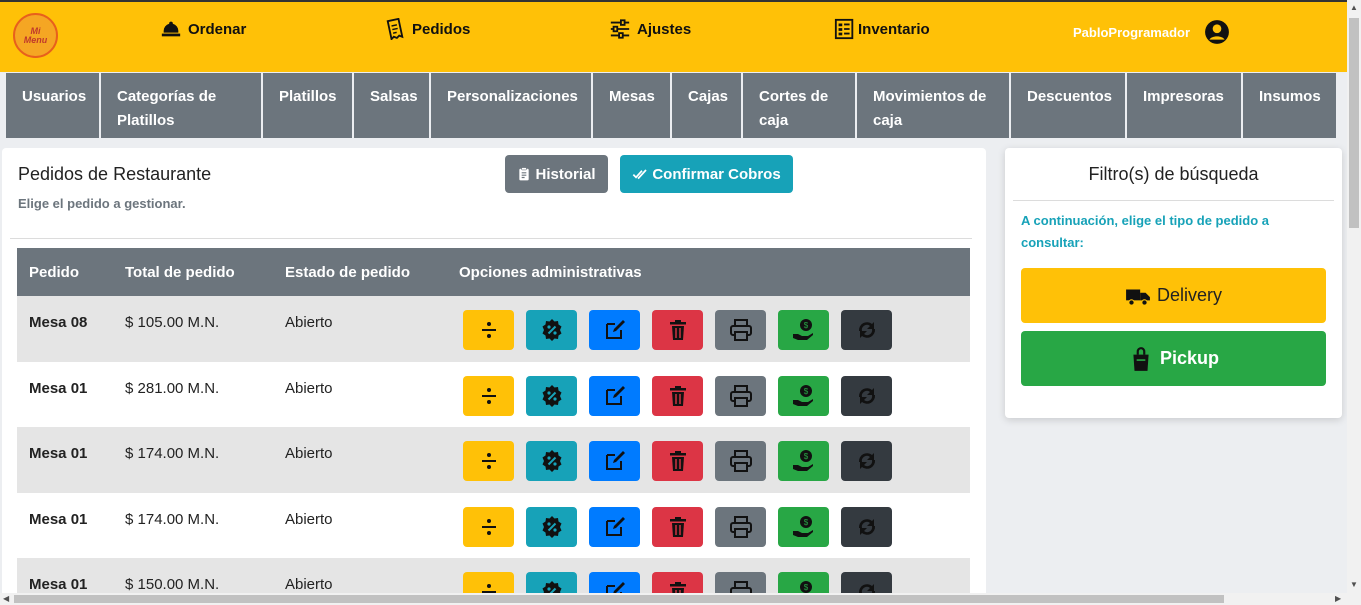  Describe the element at coordinates (706, 105) in the screenshot. I see `tab-cajas: Cajas` at that location.